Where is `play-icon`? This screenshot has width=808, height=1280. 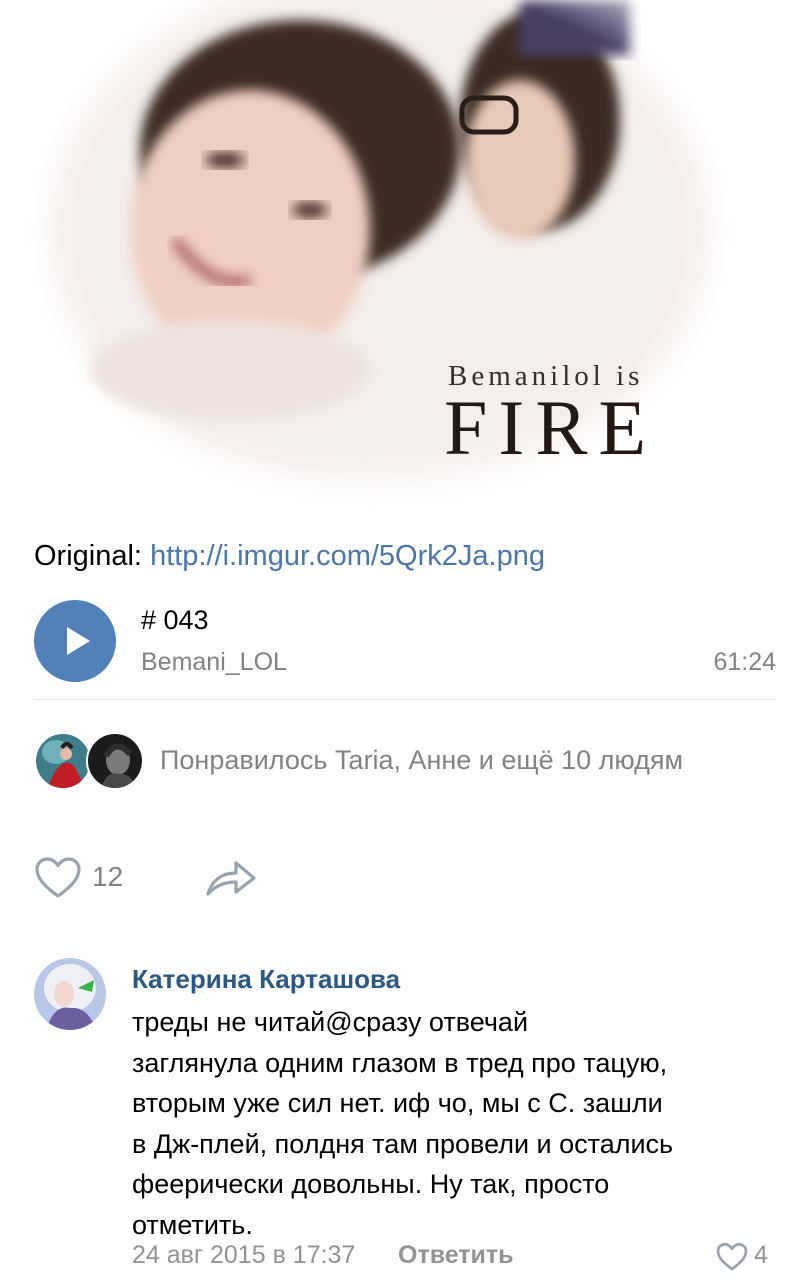
play-icon is located at coordinates (78, 641).